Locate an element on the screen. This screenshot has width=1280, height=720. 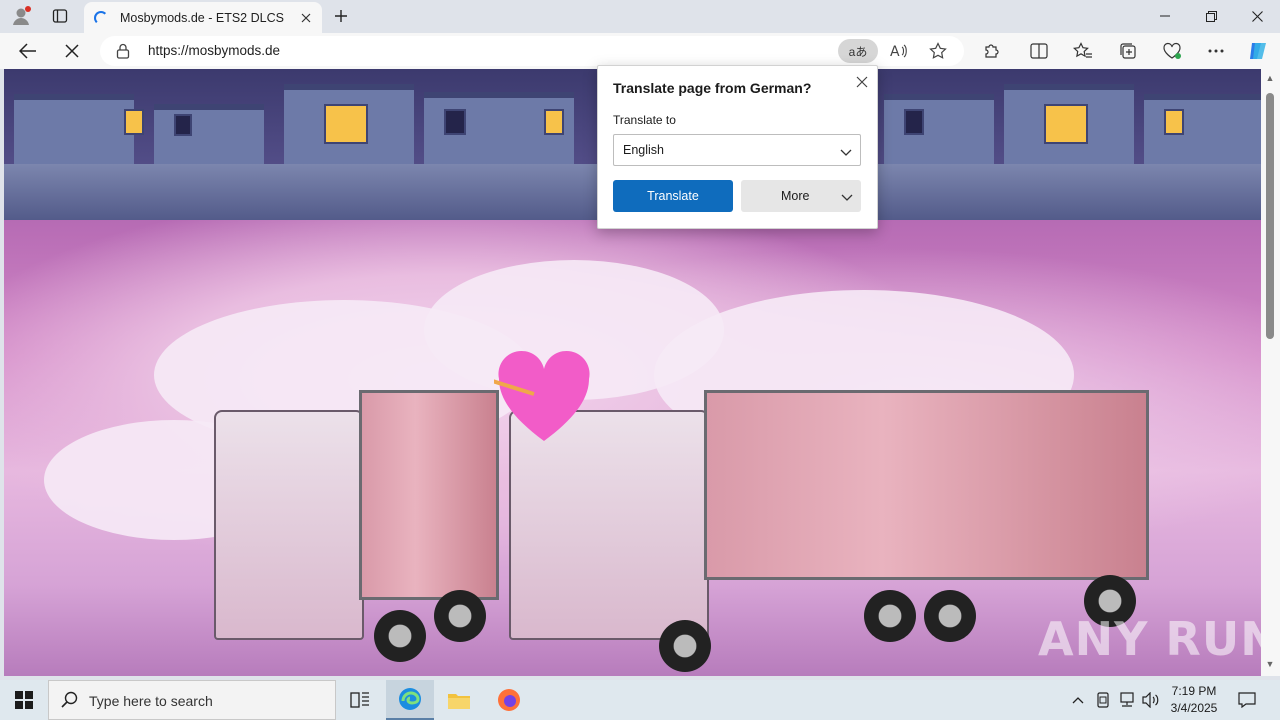
settings-more-icon is located at coordinates (1216, 51).